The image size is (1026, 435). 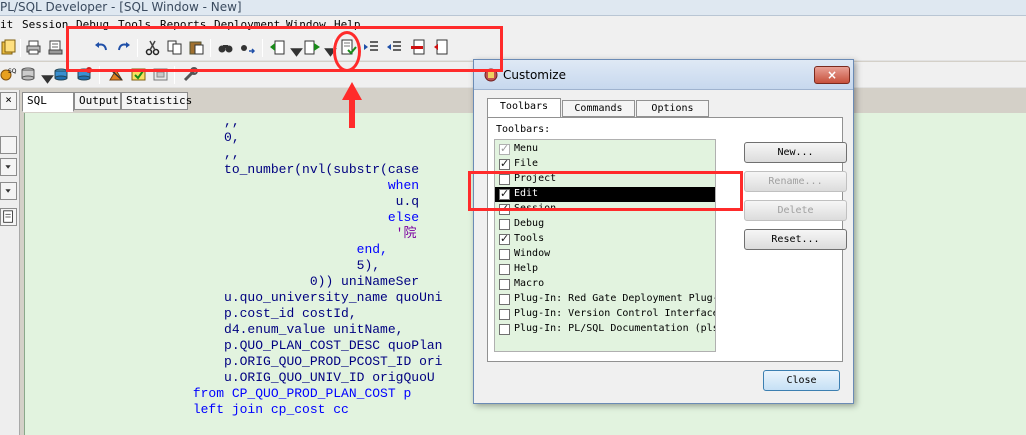 What do you see at coordinates (534, 75) in the screenshot?
I see `dialog-title: Customize` at bounding box center [534, 75].